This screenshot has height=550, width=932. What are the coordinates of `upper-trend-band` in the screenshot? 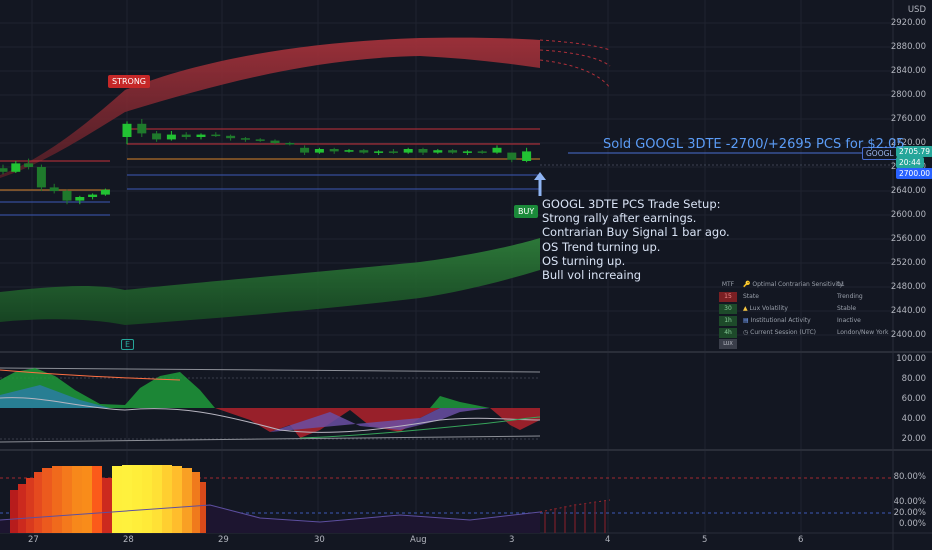 It's located at (270, 107).